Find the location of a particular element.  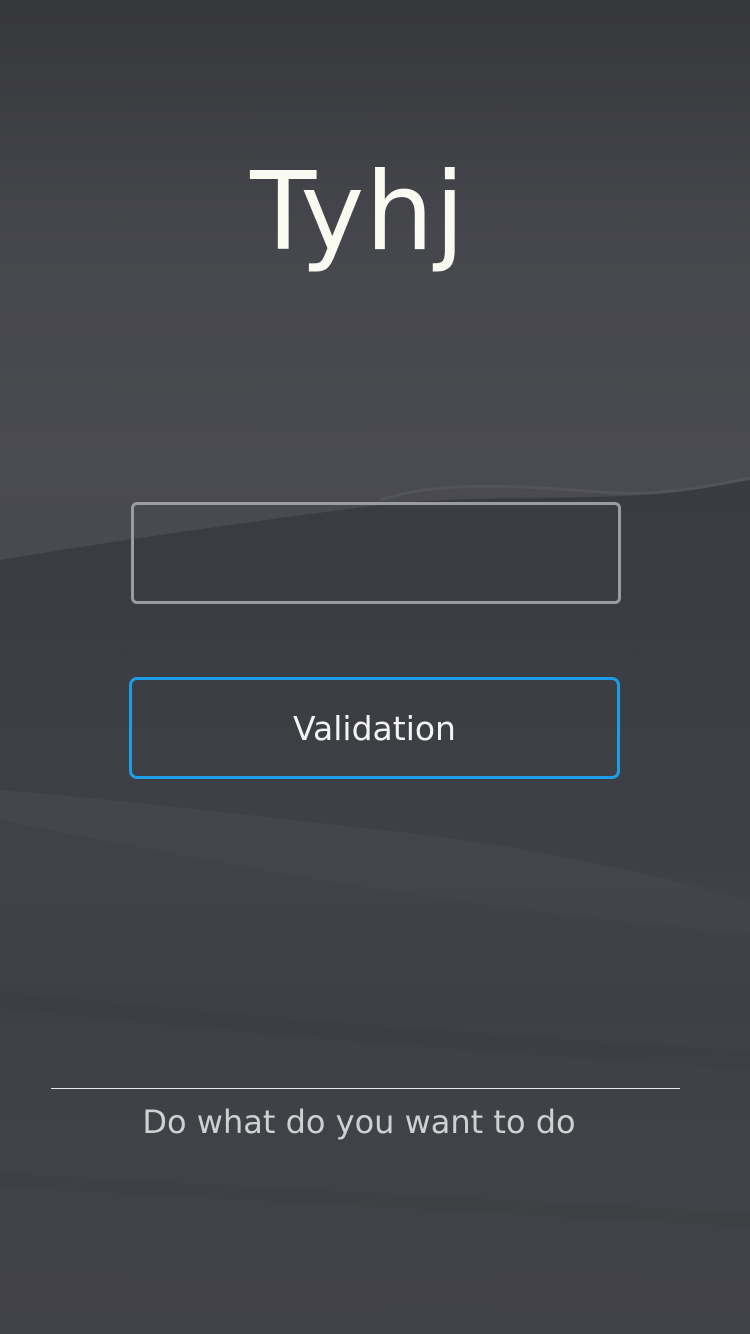

code-input is located at coordinates (376, 553).